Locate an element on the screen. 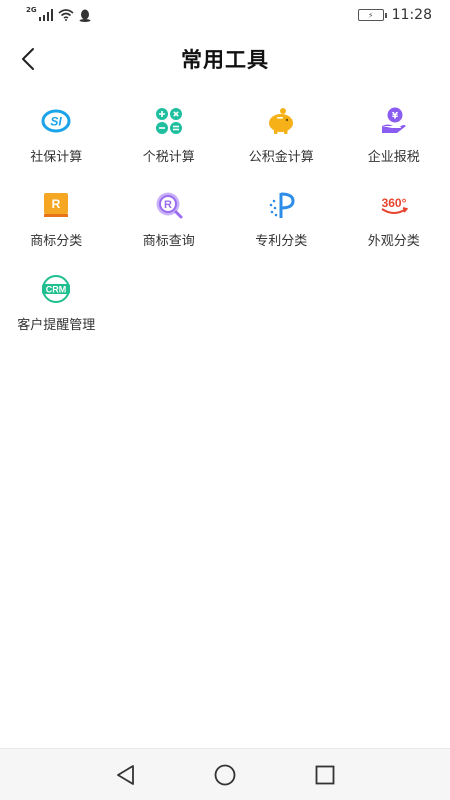 The width and height of the screenshot is (450, 800). header: 常用工具 is located at coordinates (225, 59).